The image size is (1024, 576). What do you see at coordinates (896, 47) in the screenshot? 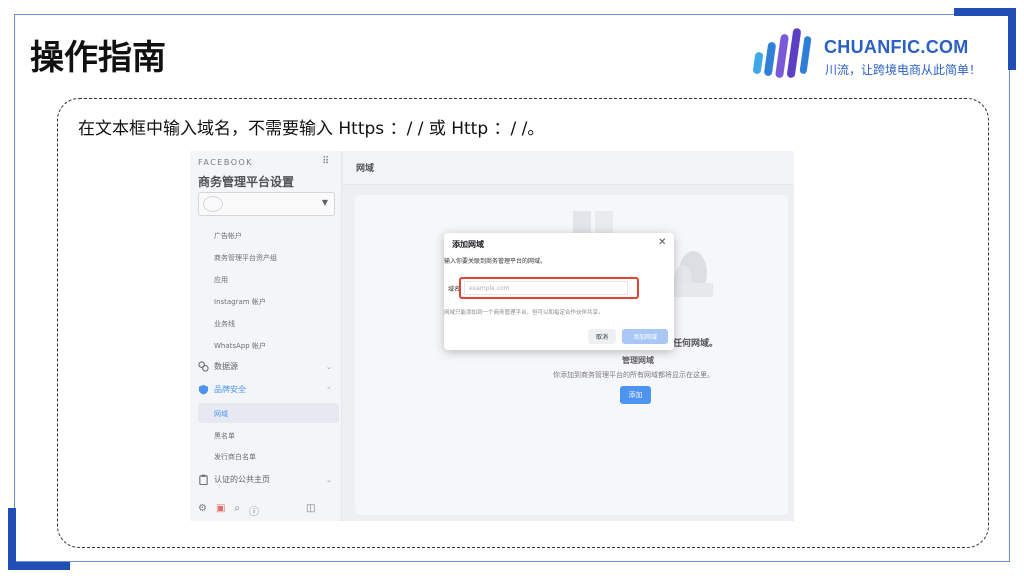
I see `logo-brand-text: CHUANFIC.COM` at bounding box center [896, 47].